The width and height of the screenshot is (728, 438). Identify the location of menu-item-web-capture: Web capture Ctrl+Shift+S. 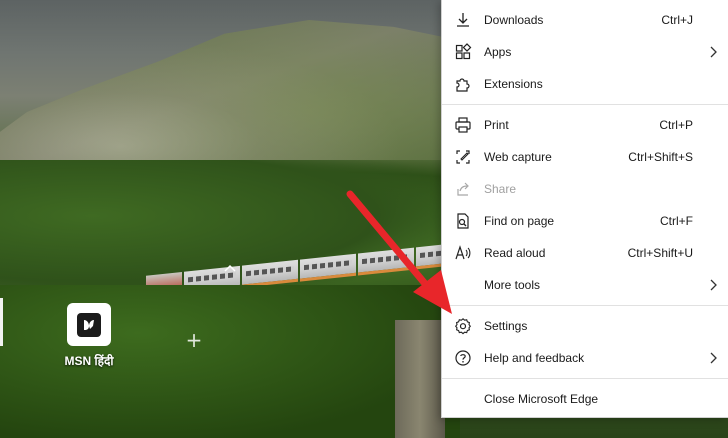
(585, 157).